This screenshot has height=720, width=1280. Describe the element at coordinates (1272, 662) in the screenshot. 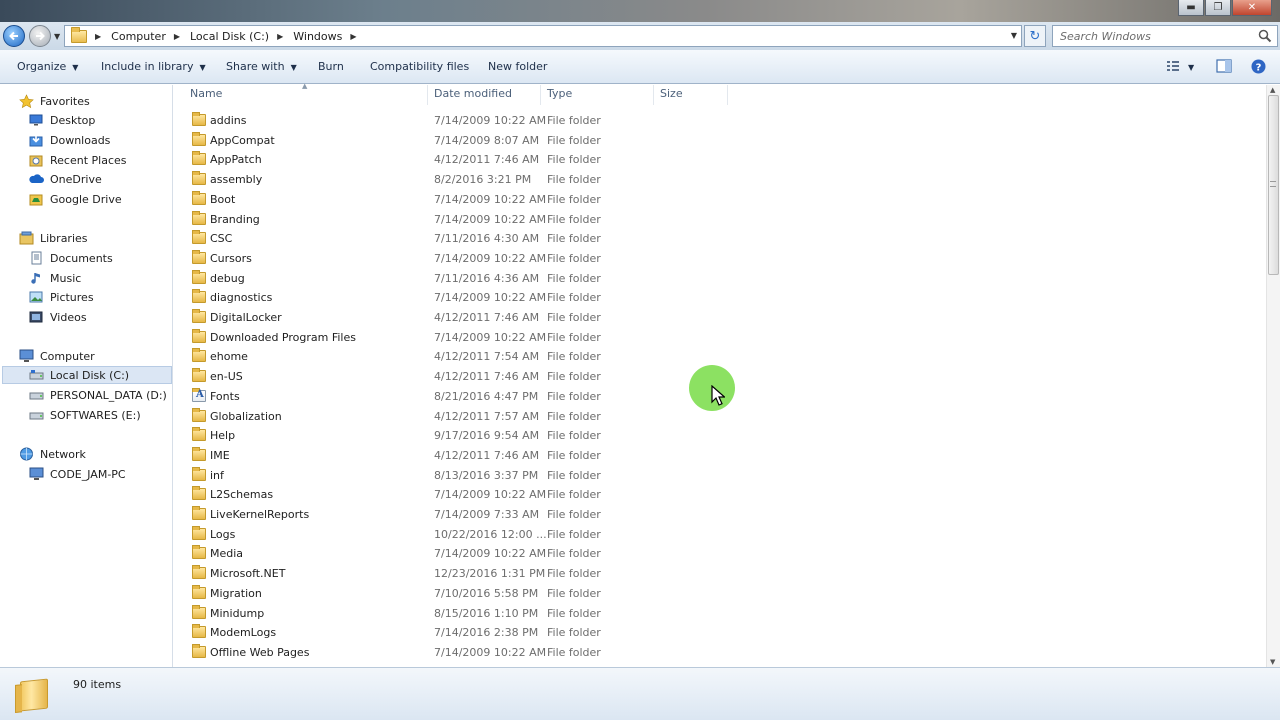

I see `scroll-down-arrow-icon: ▼` at that location.